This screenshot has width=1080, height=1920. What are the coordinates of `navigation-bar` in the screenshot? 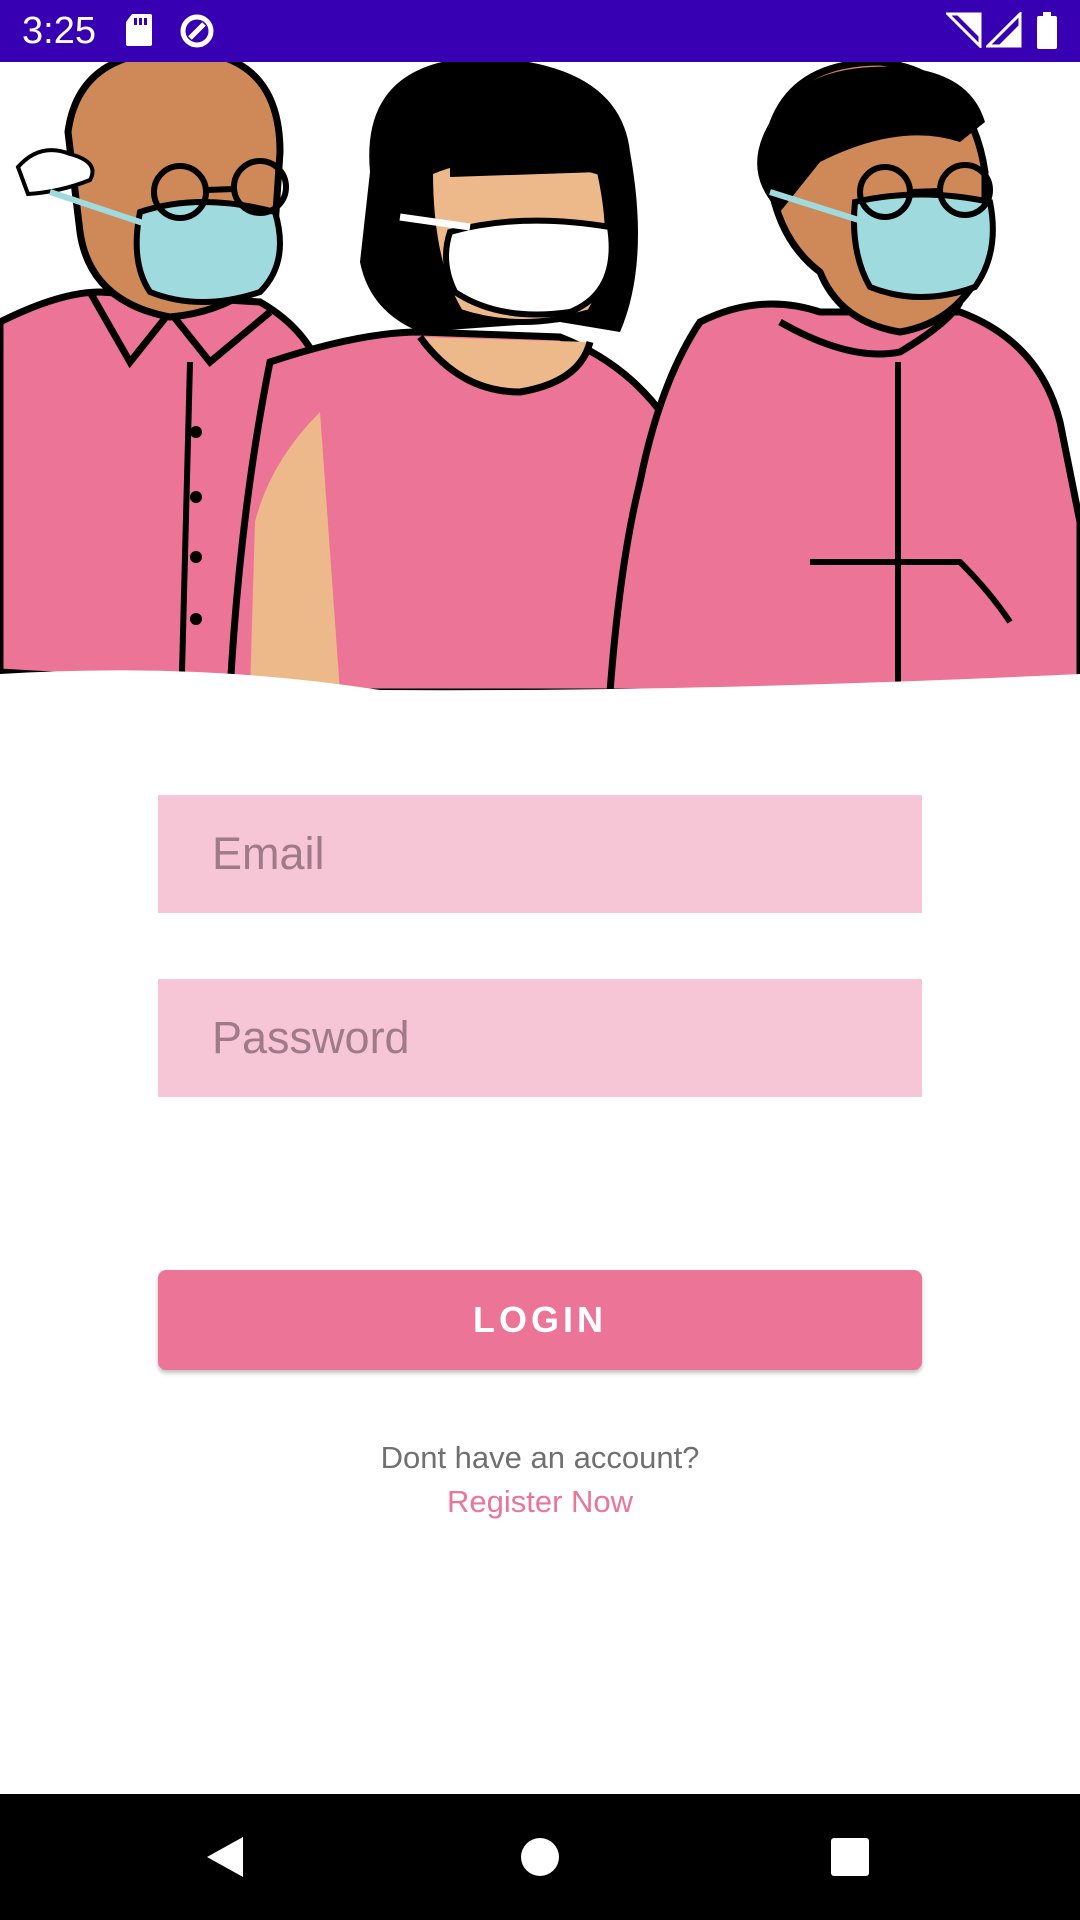 It's located at (540, 1857).